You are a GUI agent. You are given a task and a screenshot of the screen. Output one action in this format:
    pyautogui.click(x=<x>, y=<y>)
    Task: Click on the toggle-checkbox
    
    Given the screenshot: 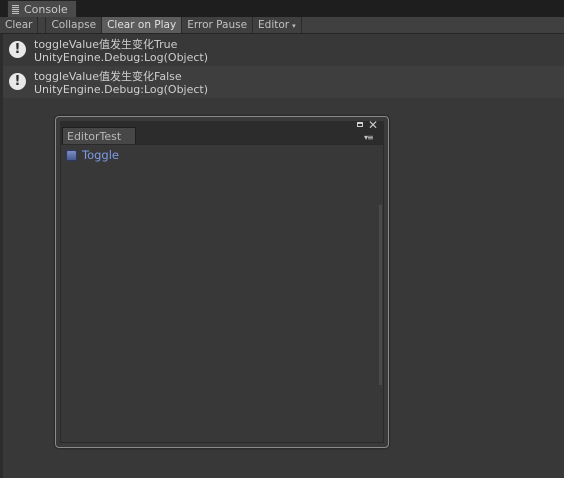 What is the action you would take?
    pyautogui.click(x=71, y=155)
    